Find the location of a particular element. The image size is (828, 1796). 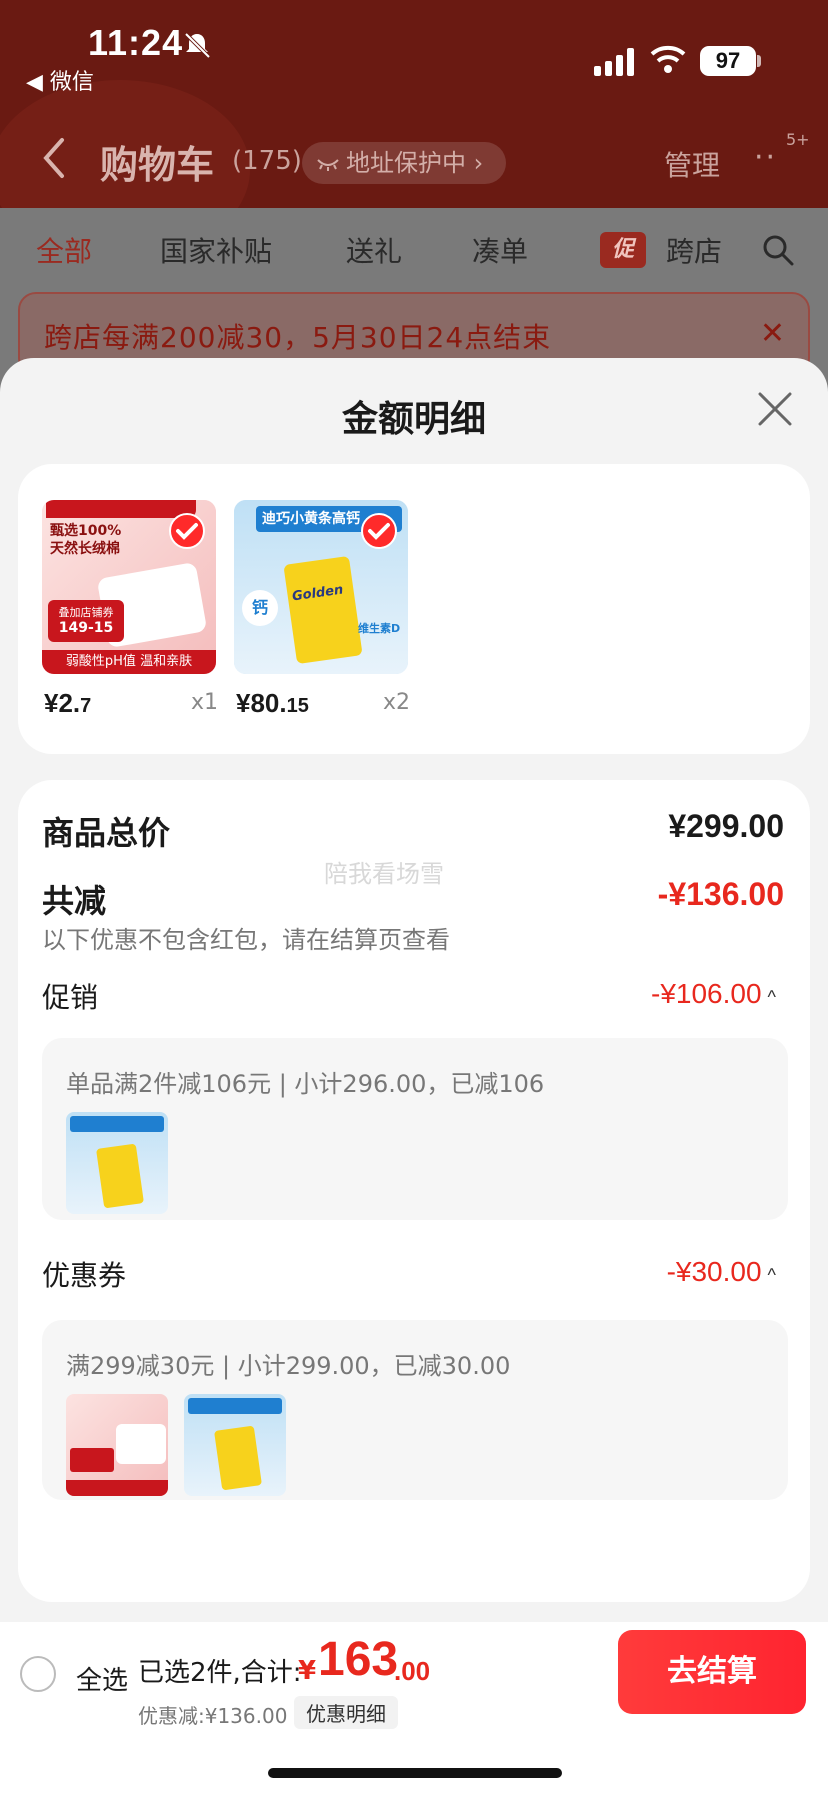

more-badge: 5+ is located at coordinates (798, 139).